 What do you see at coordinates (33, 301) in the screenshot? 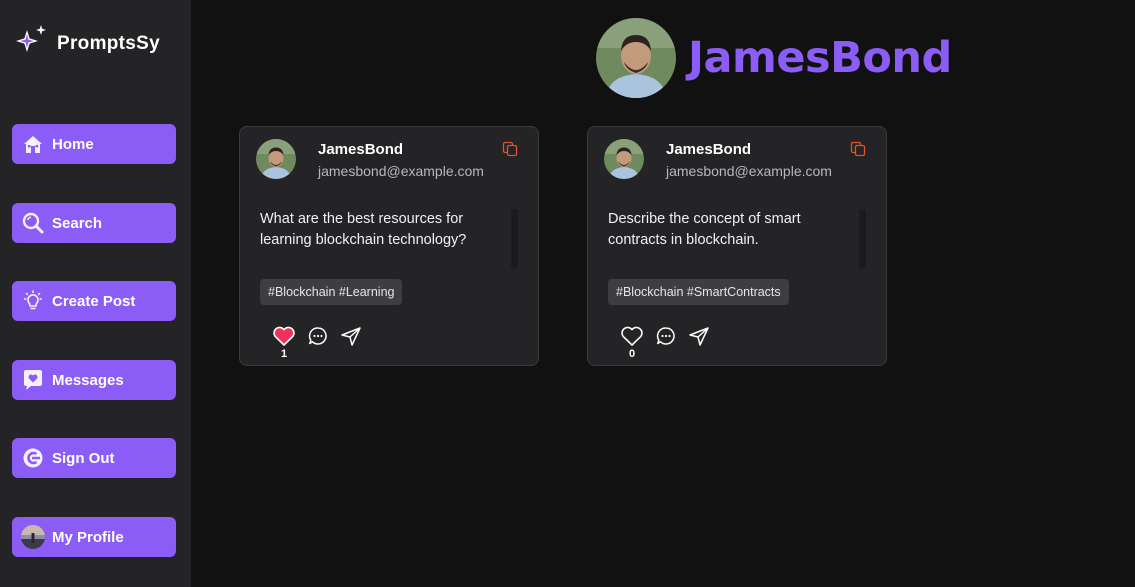
I see `lightbulb-icon` at bounding box center [33, 301].